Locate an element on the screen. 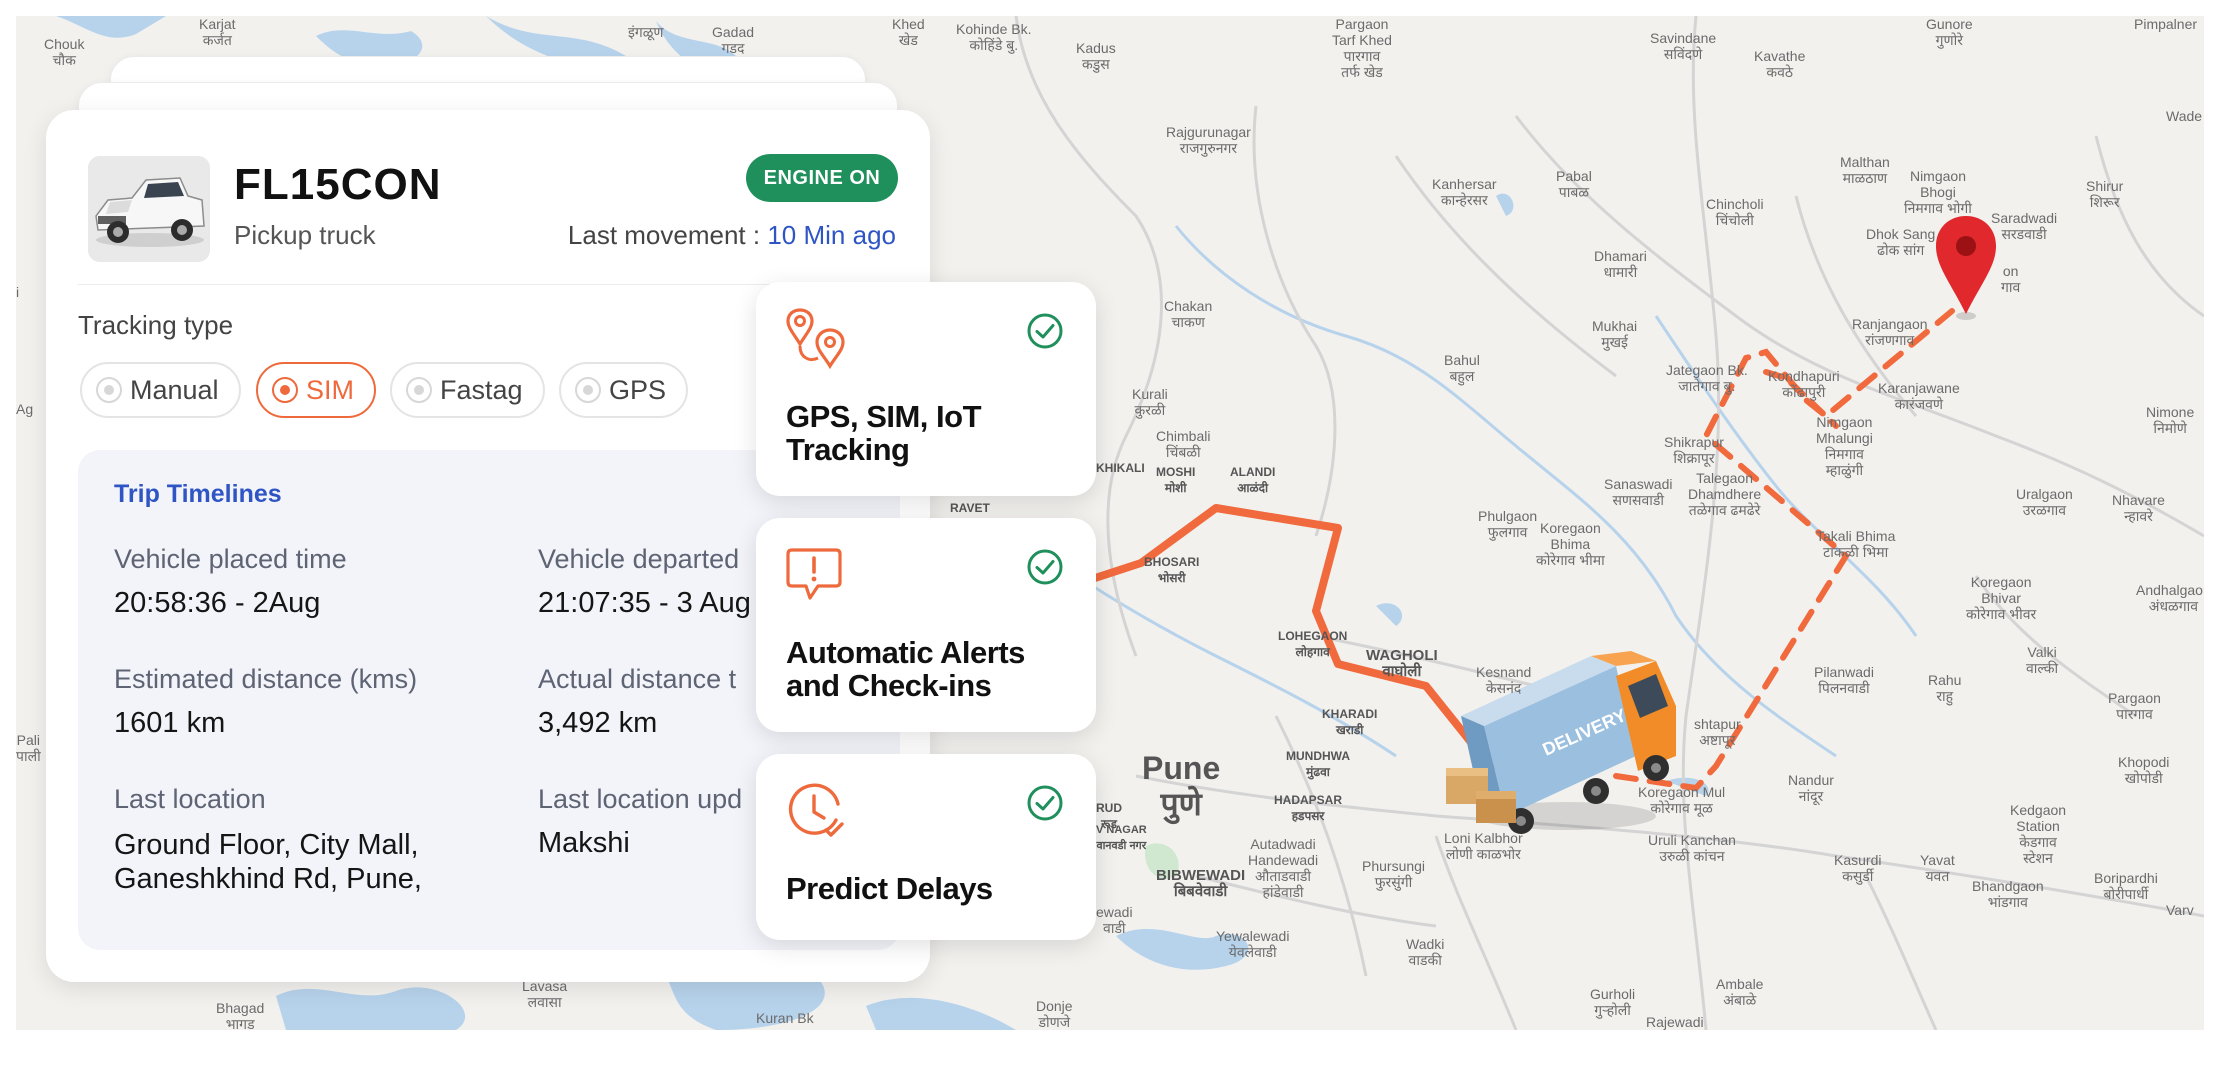 The width and height of the screenshot is (2220, 1074). last-movement: Last movement : 10 Min ago is located at coordinates (732, 235).